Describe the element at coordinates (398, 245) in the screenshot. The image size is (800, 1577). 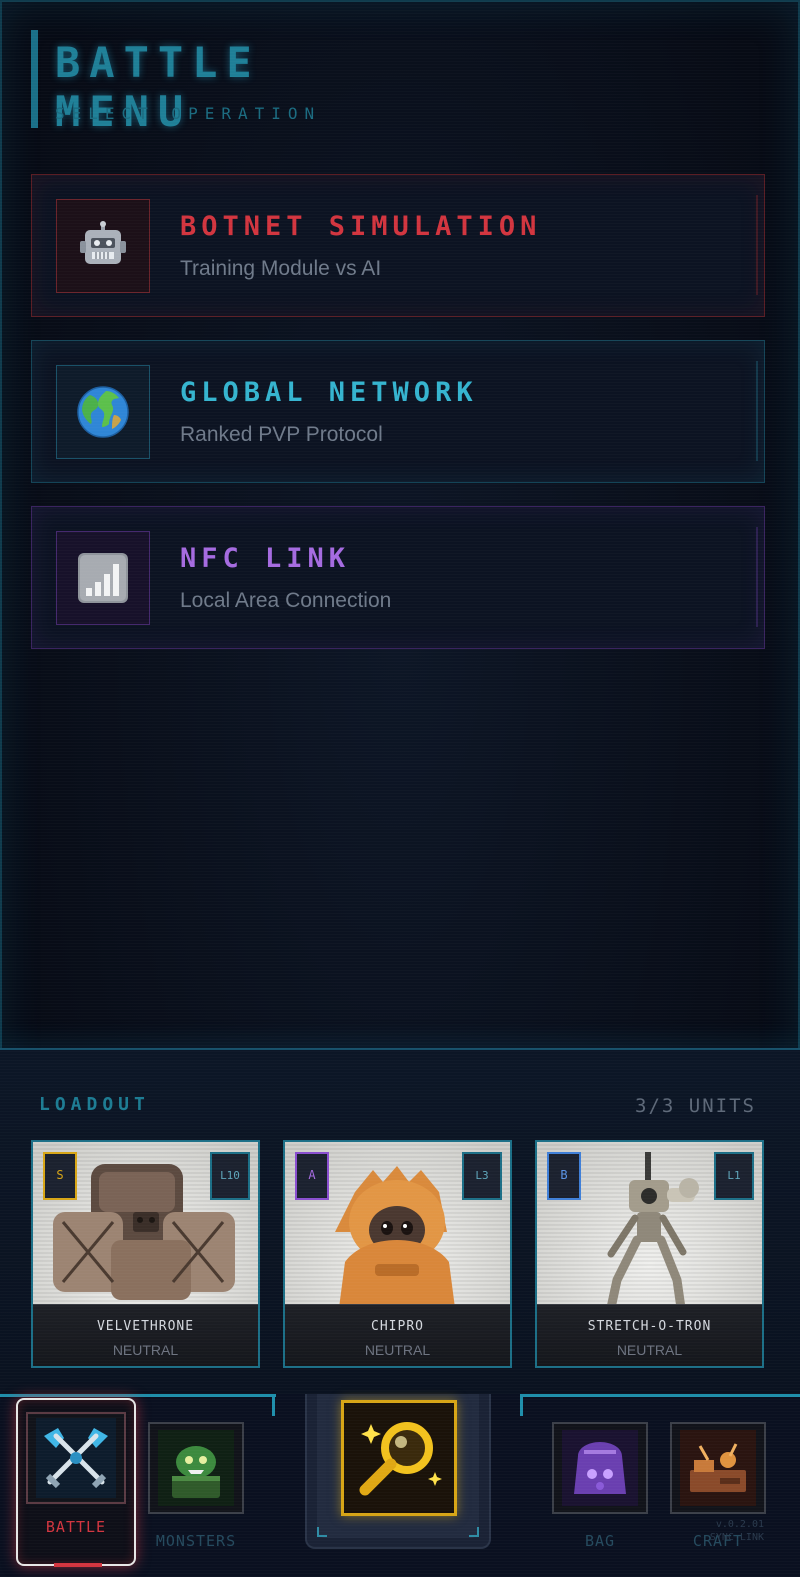
I see `mode-botnet-simulation: BOTNET SIMULATION Training Module vs AI` at that location.